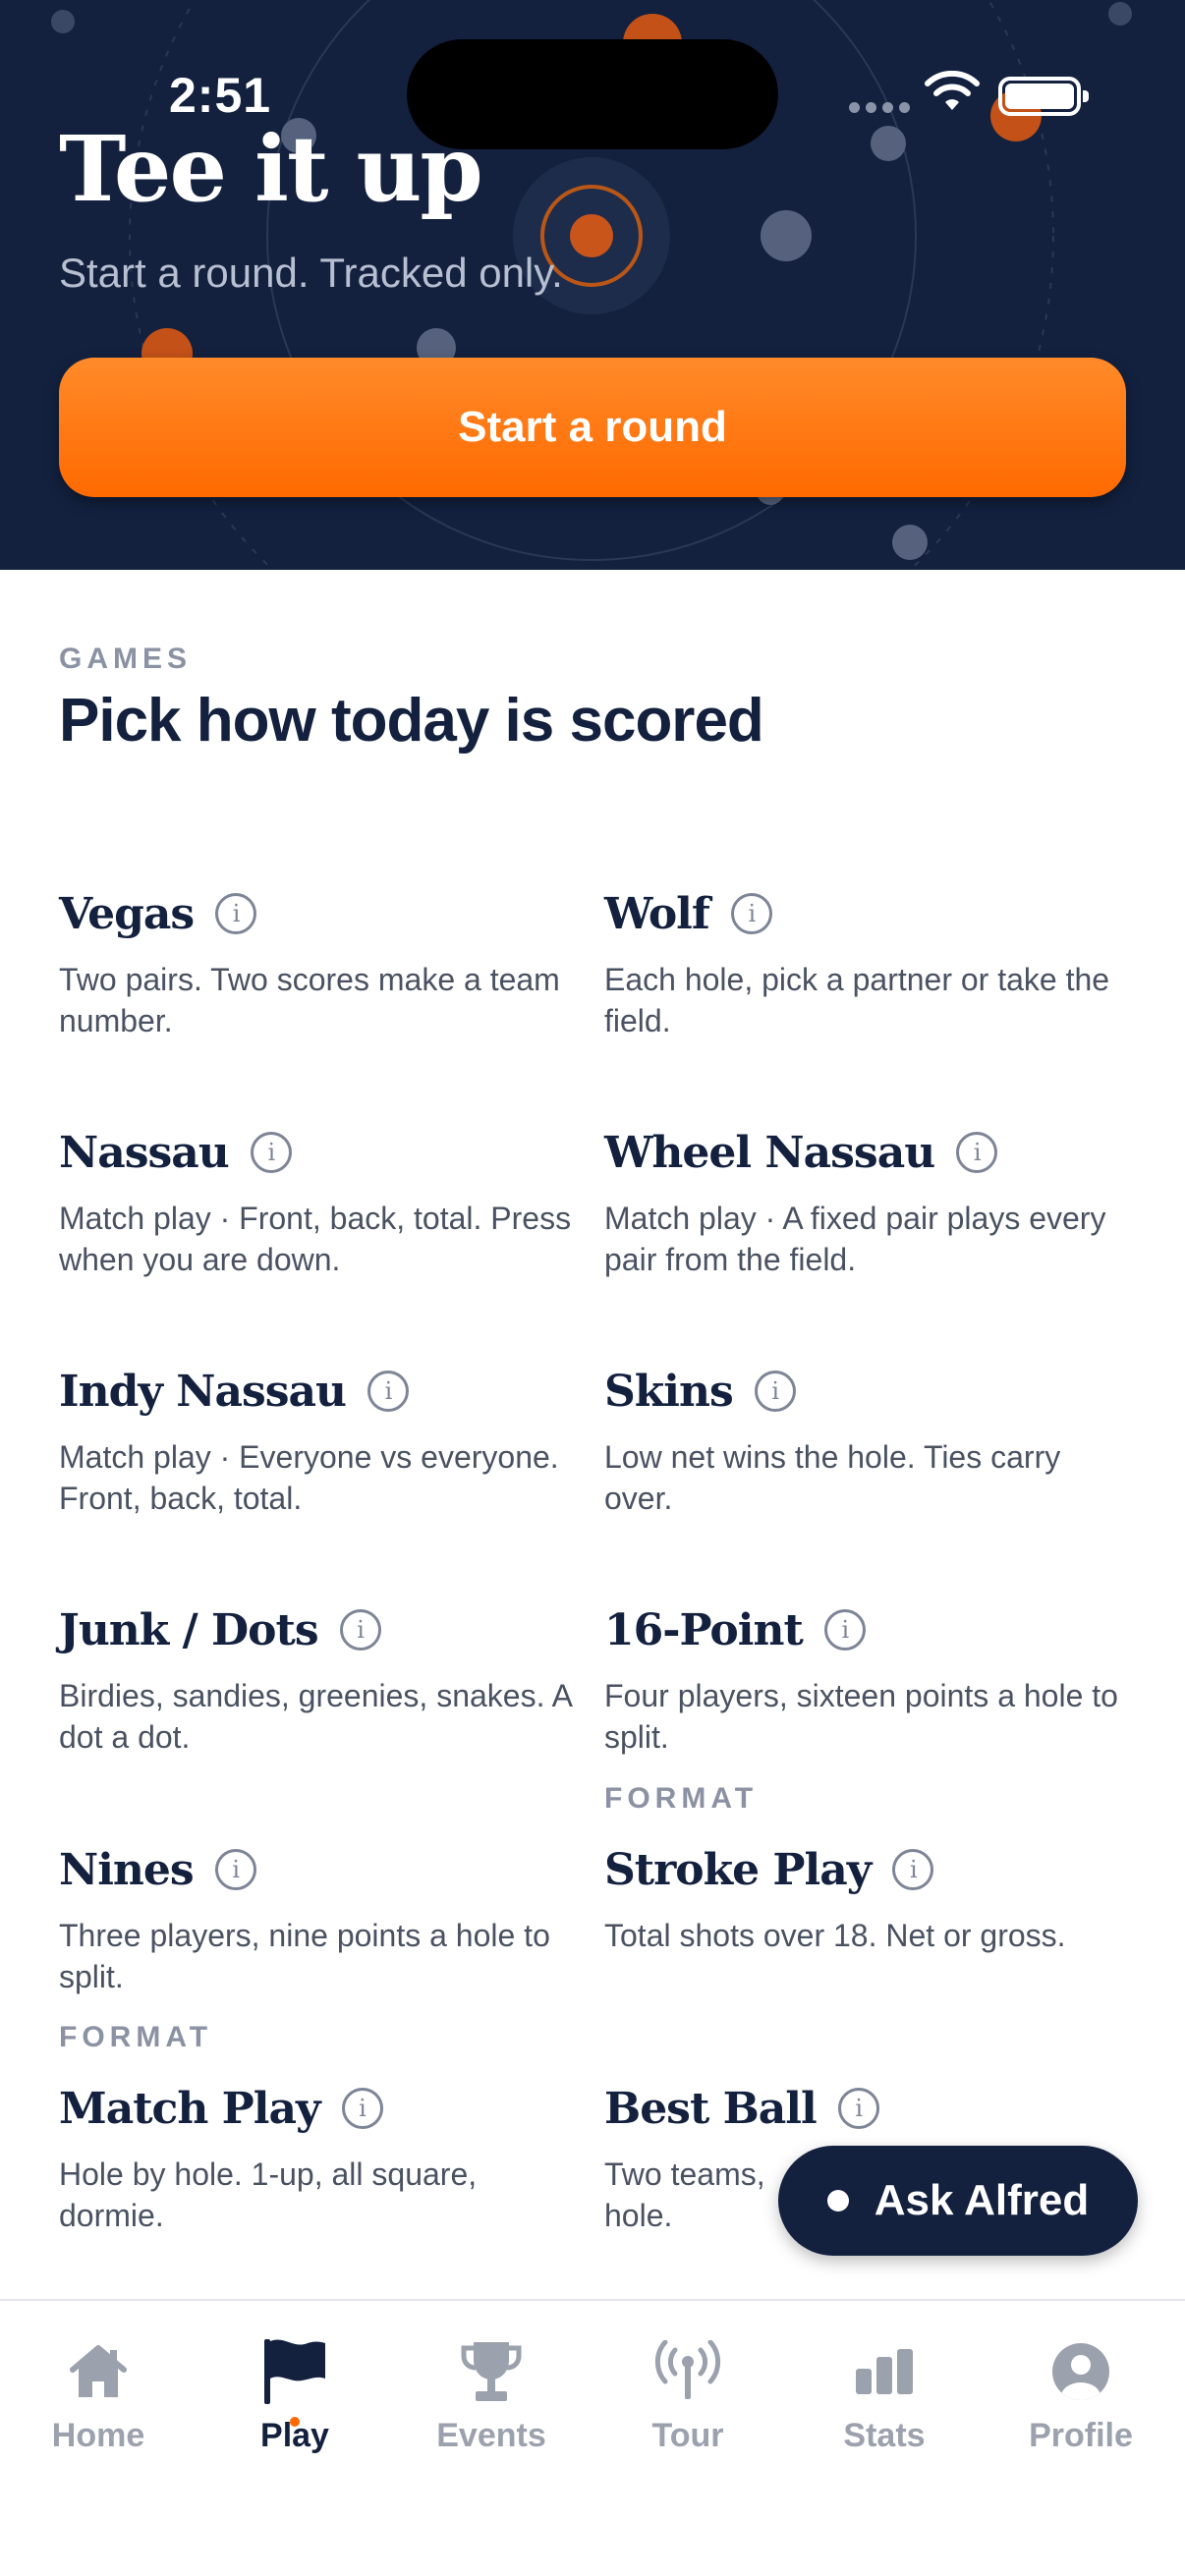 This screenshot has width=1185, height=2576. I want to click on cellular-signal-icon, so click(880, 107).